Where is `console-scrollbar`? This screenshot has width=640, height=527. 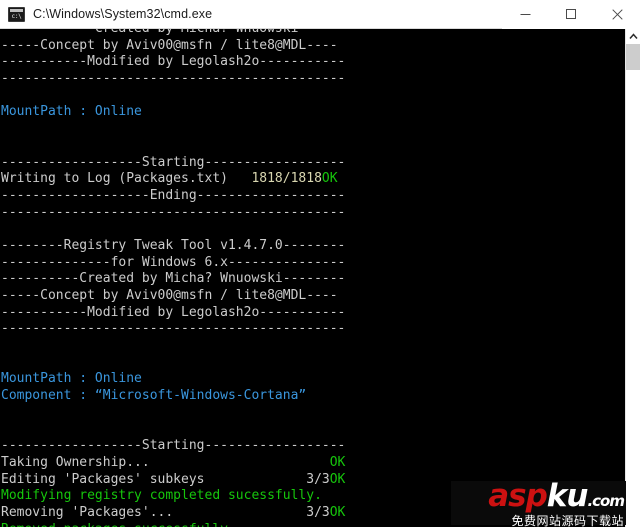
console-scrollbar is located at coordinates (632, 278).